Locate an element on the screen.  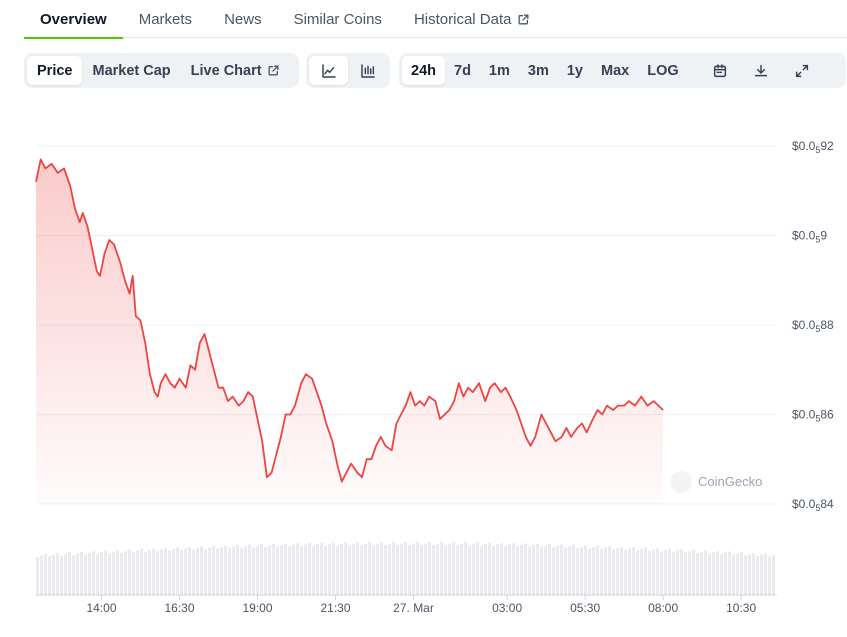
tab-label: Markets is located at coordinates (165, 19).